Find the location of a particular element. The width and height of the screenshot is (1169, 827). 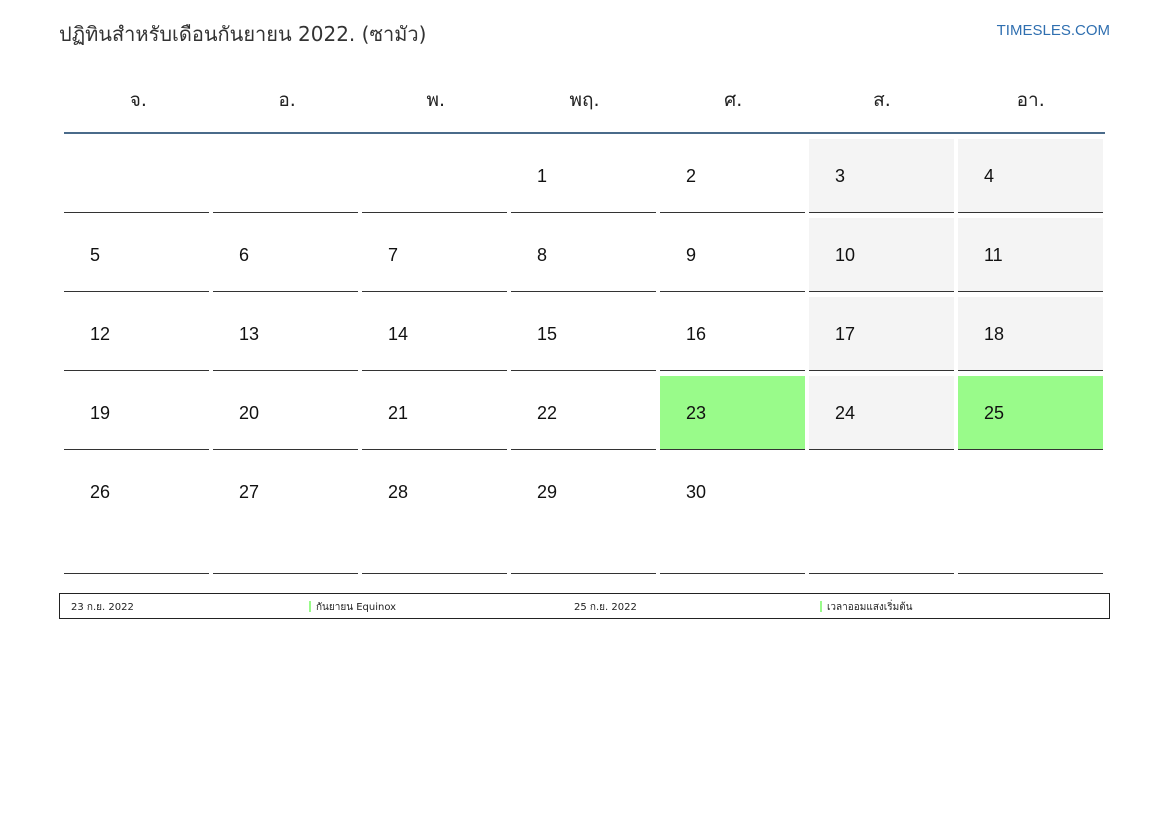

day-number: 16 is located at coordinates (696, 334).